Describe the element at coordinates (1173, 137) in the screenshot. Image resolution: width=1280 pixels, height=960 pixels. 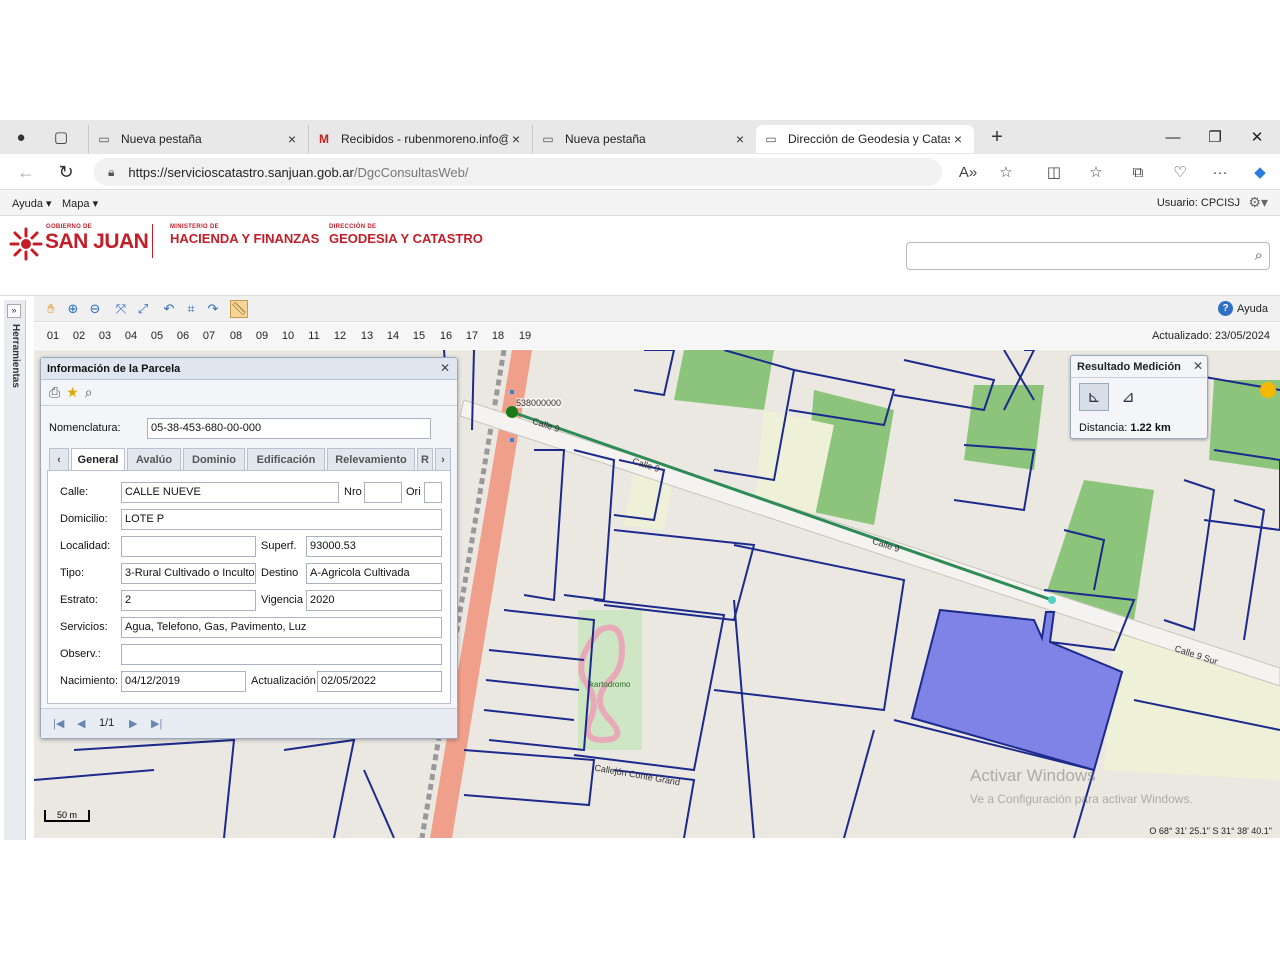
I see `minimize-button: —` at that location.